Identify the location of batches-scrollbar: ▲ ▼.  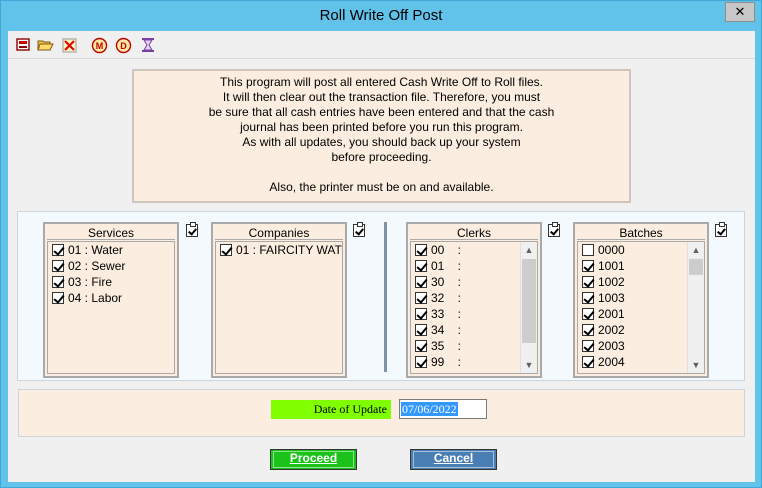
(695, 307).